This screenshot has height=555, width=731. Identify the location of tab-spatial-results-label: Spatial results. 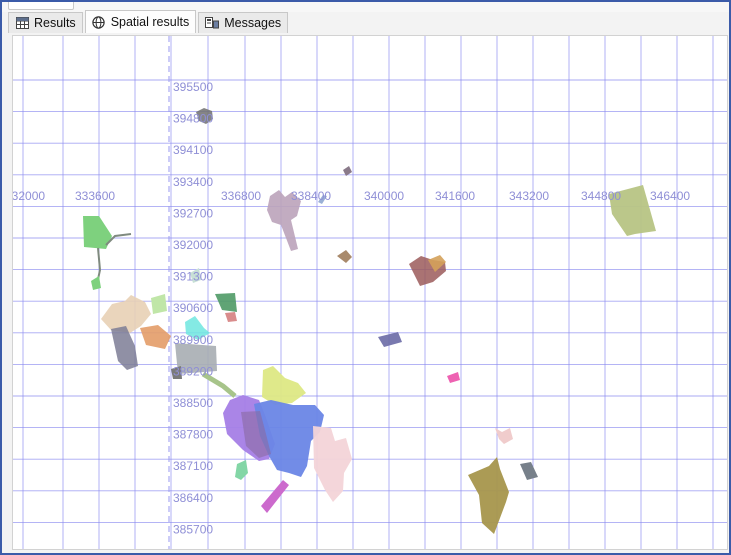
(150, 22).